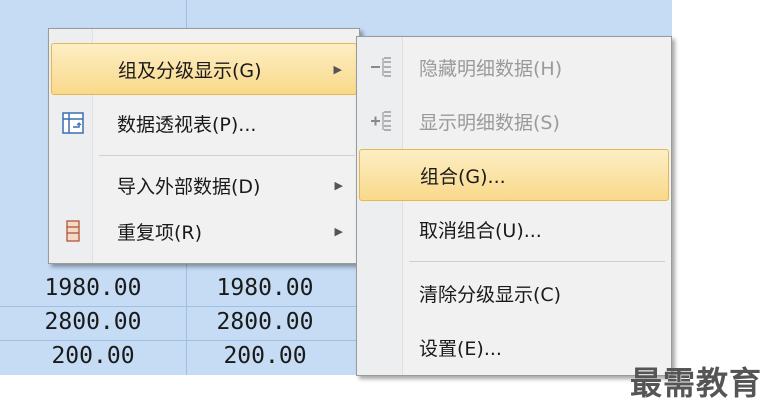  I want to click on watermark: 最需教育, so click(696, 383).